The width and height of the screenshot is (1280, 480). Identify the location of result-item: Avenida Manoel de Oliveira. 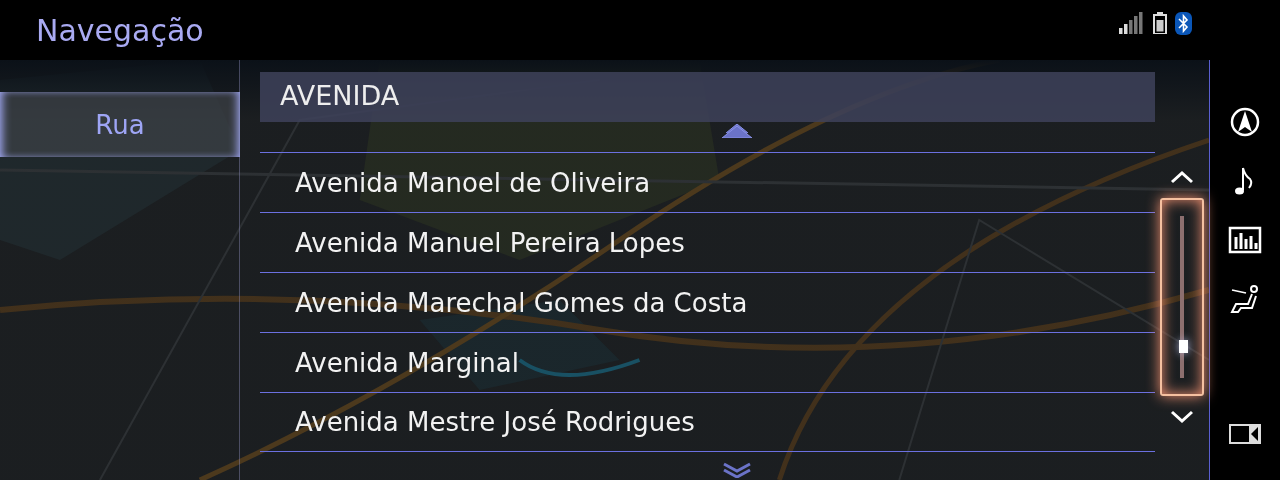
(707, 182).